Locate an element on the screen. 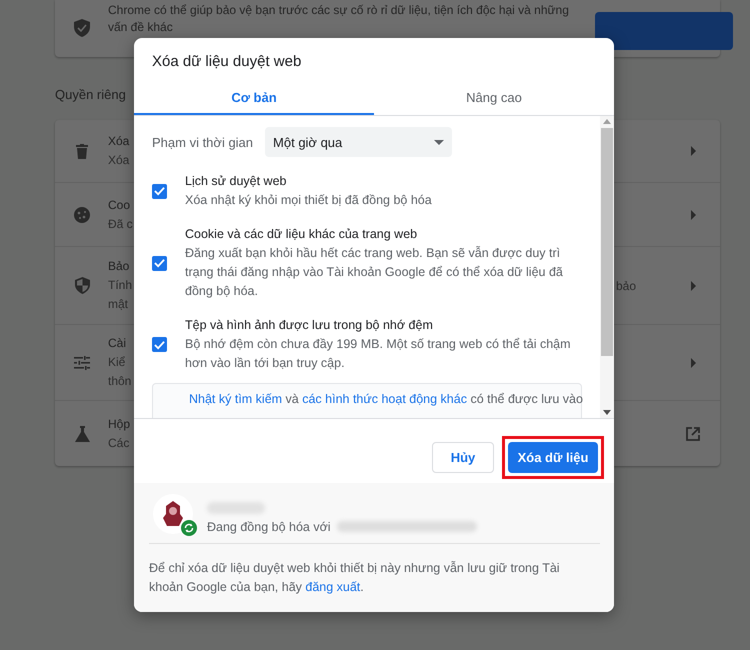 The height and width of the screenshot is (650, 750). external-link-icon is located at coordinates (693, 433).